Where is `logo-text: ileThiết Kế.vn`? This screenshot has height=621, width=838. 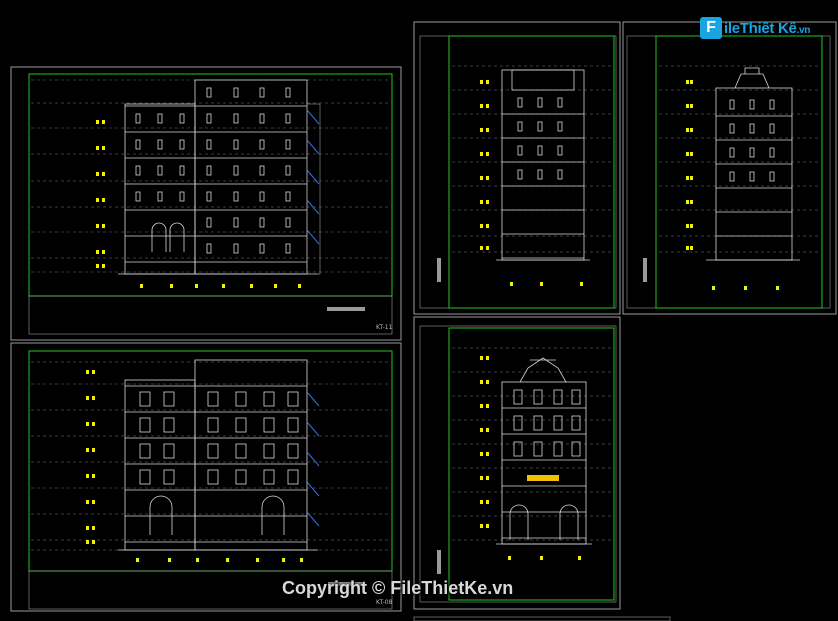 logo-text: ileThiết Kế.vn is located at coordinates (767, 28).